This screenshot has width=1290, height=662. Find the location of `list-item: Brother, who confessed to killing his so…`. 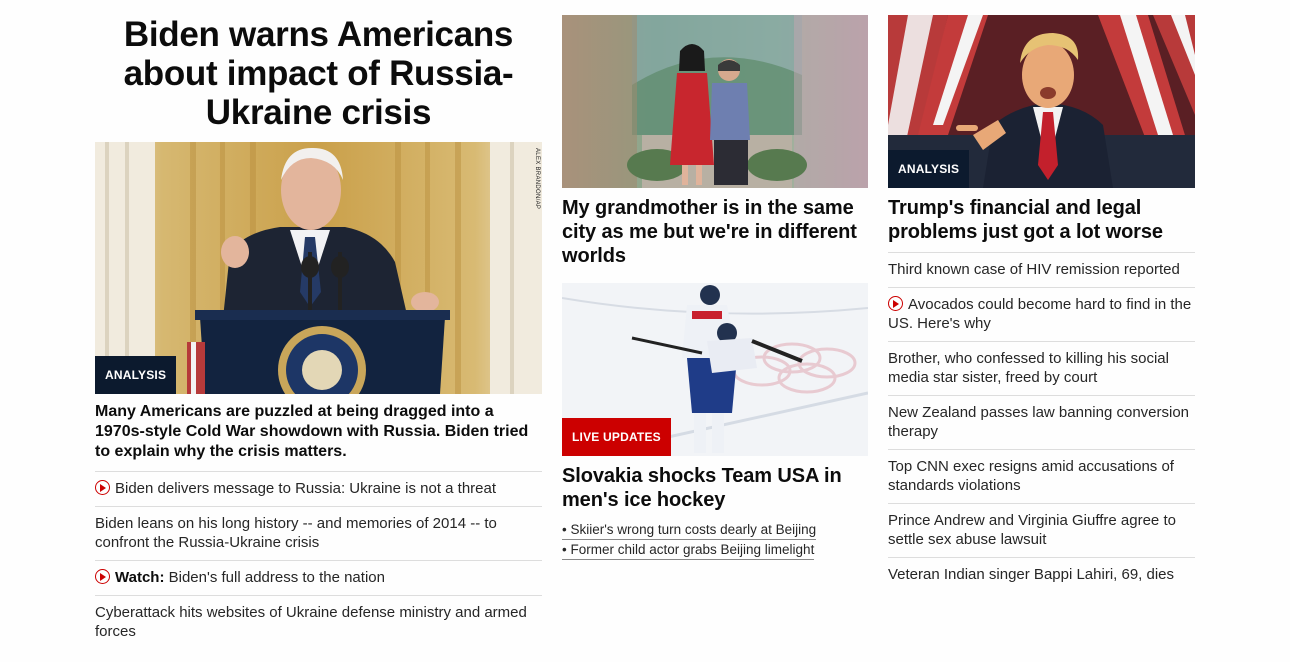

list-item: Brother, who confessed to killing his so… is located at coordinates (1041, 369).